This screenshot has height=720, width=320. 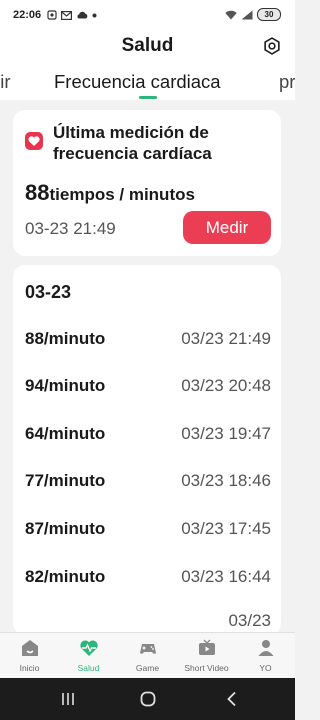 What do you see at coordinates (122, 194) in the screenshot?
I see `latest-heart-rate-unit: tiempos / minutos` at bounding box center [122, 194].